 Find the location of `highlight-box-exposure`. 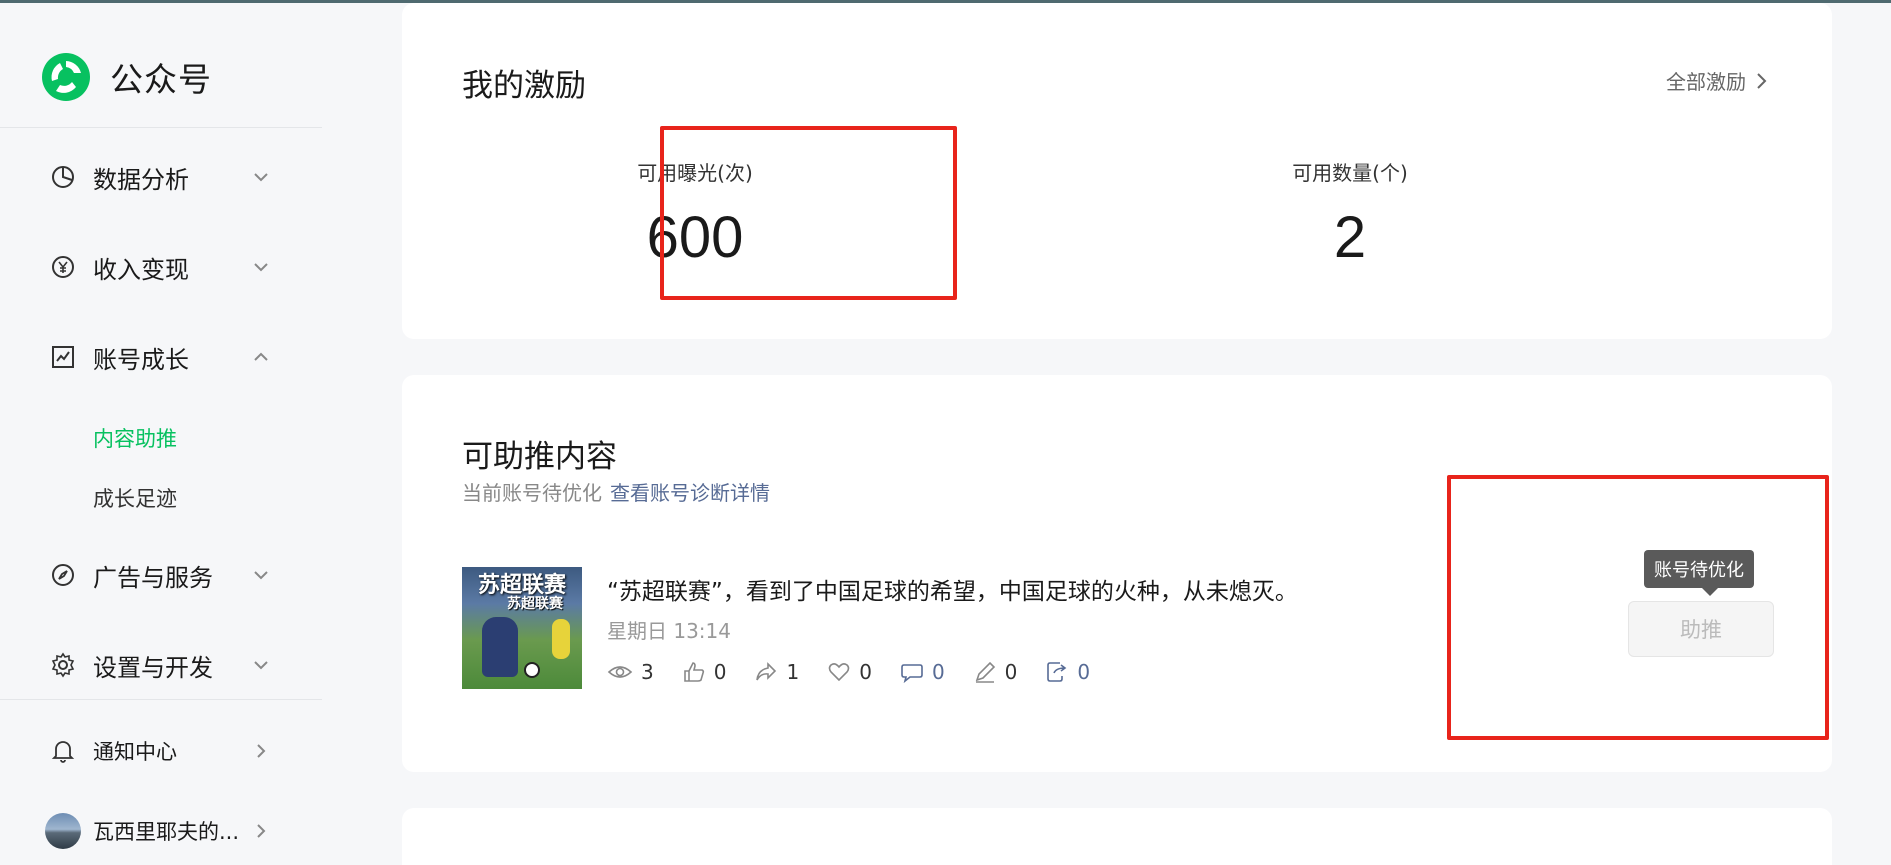

highlight-box-exposure is located at coordinates (808, 213).